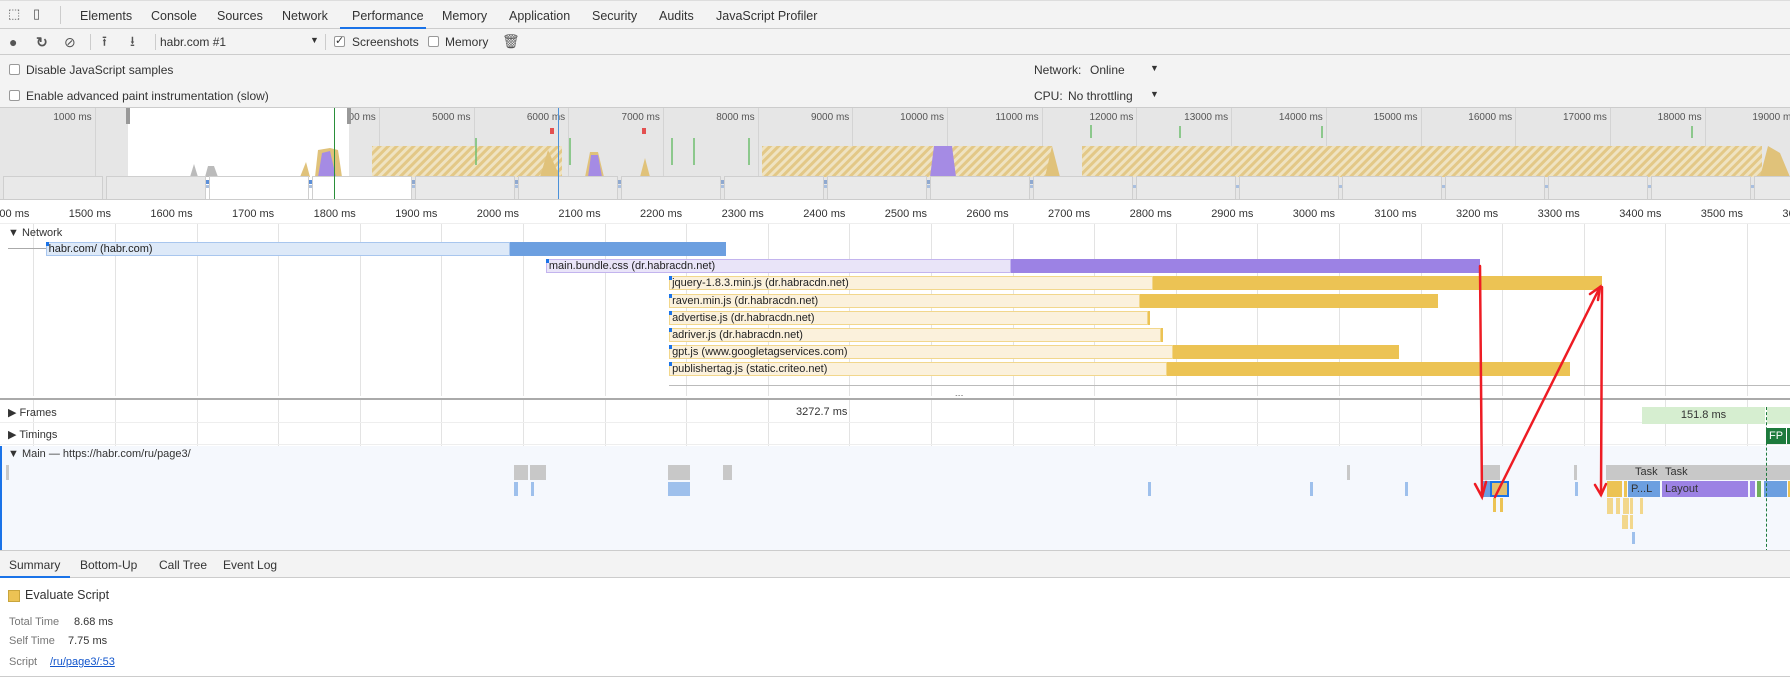 The width and height of the screenshot is (1790, 678). Describe the element at coordinates (42, 42) in the screenshot. I see `reload-icon: ↻` at that location.